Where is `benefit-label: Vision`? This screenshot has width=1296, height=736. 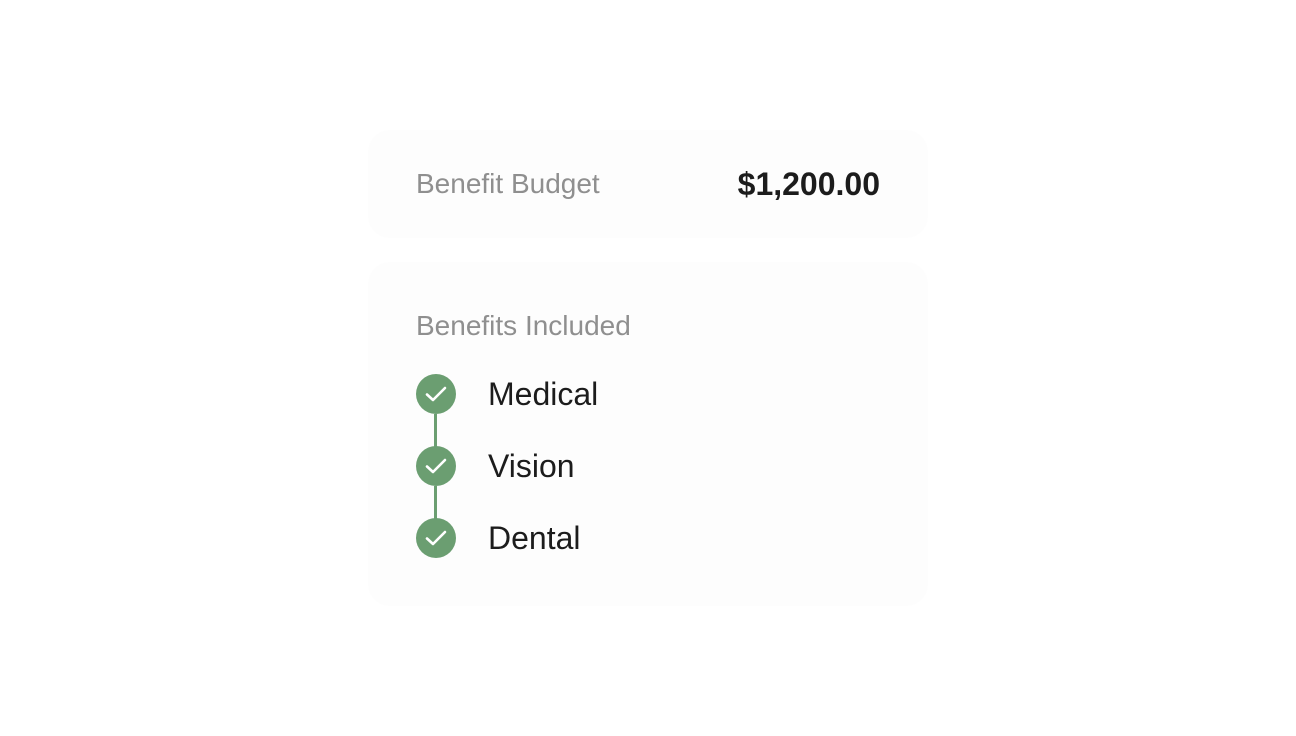 benefit-label: Vision is located at coordinates (531, 466).